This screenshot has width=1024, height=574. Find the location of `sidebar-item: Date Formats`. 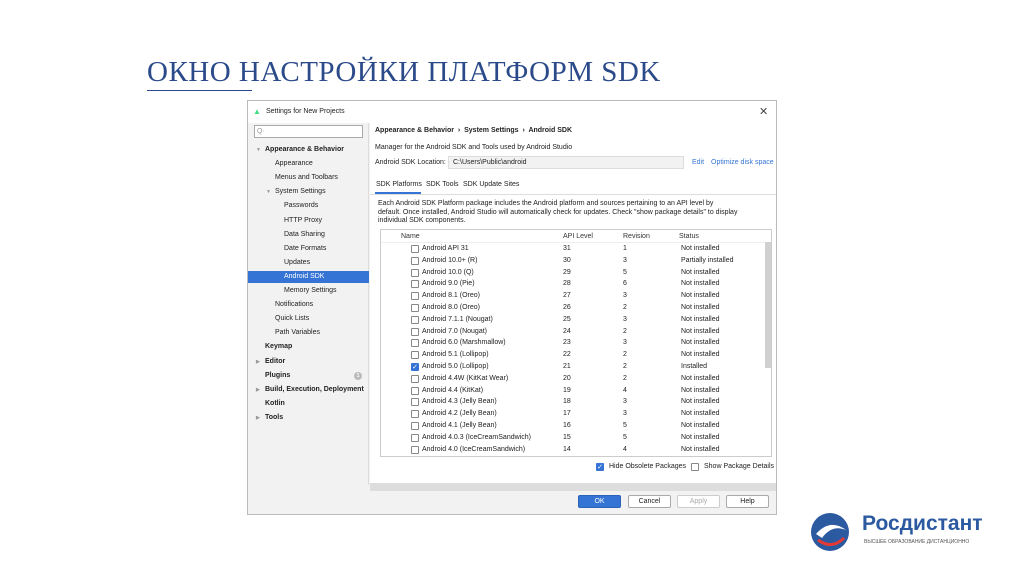

sidebar-item: Date Formats is located at coordinates (308, 249).